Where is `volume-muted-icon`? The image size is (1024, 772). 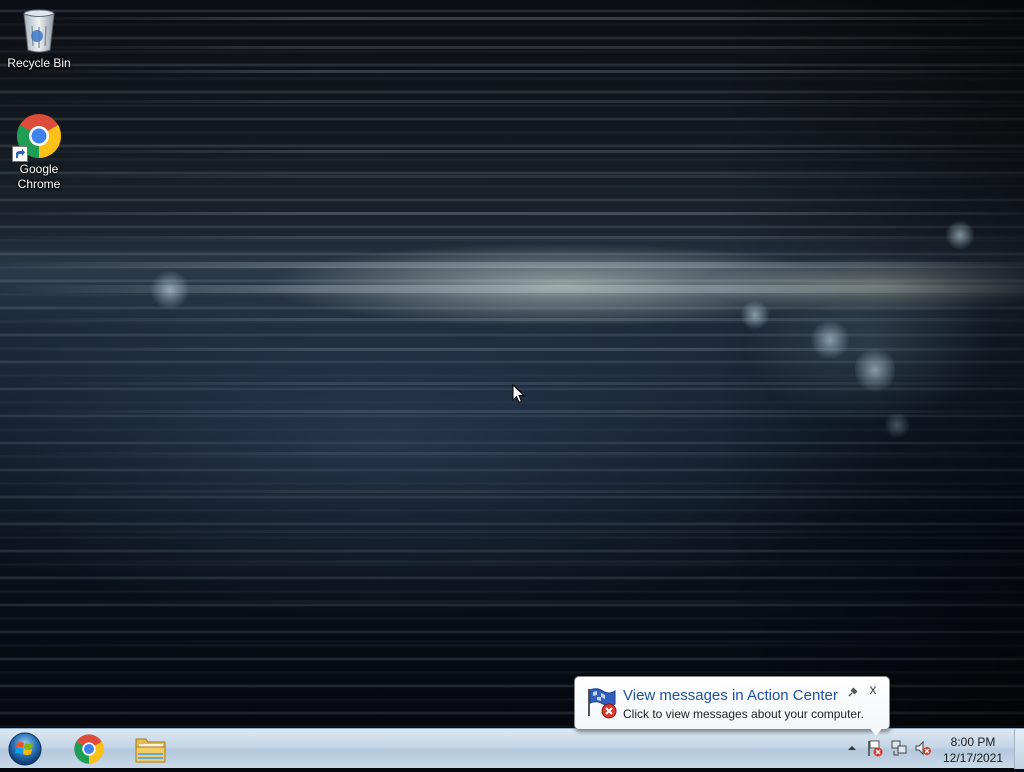
volume-muted-icon is located at coordinates (923, 748).